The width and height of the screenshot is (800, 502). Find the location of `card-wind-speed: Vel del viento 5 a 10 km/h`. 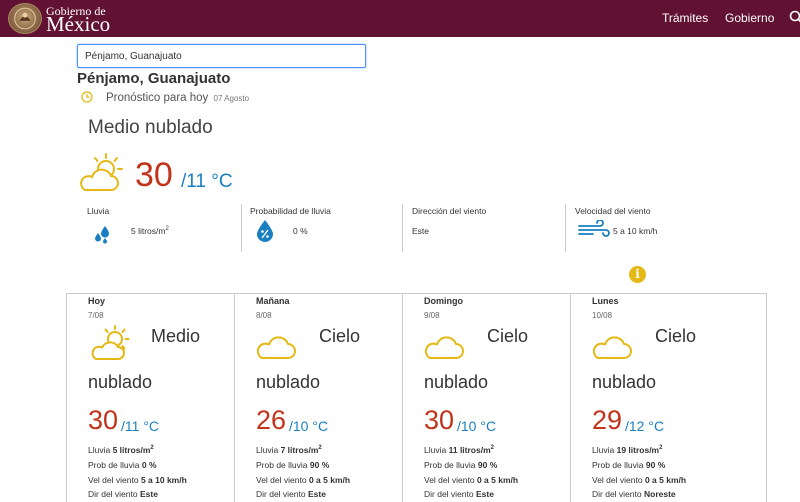

card-wind-speed: Vel del viento 5 a 10 km/h is located at coordinates (137, 480).